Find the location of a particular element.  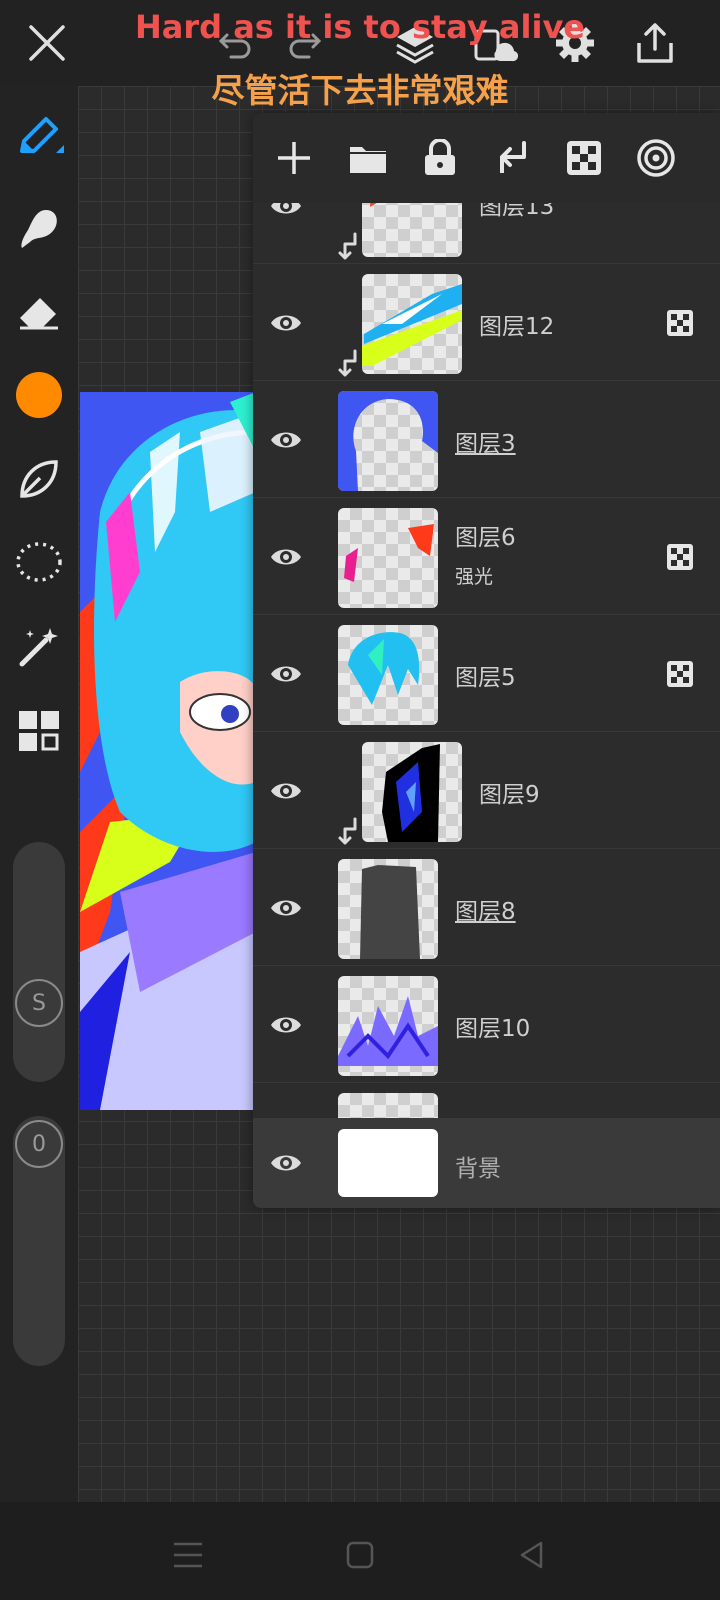

canvas-artwork is located at coordinates (168, 751).